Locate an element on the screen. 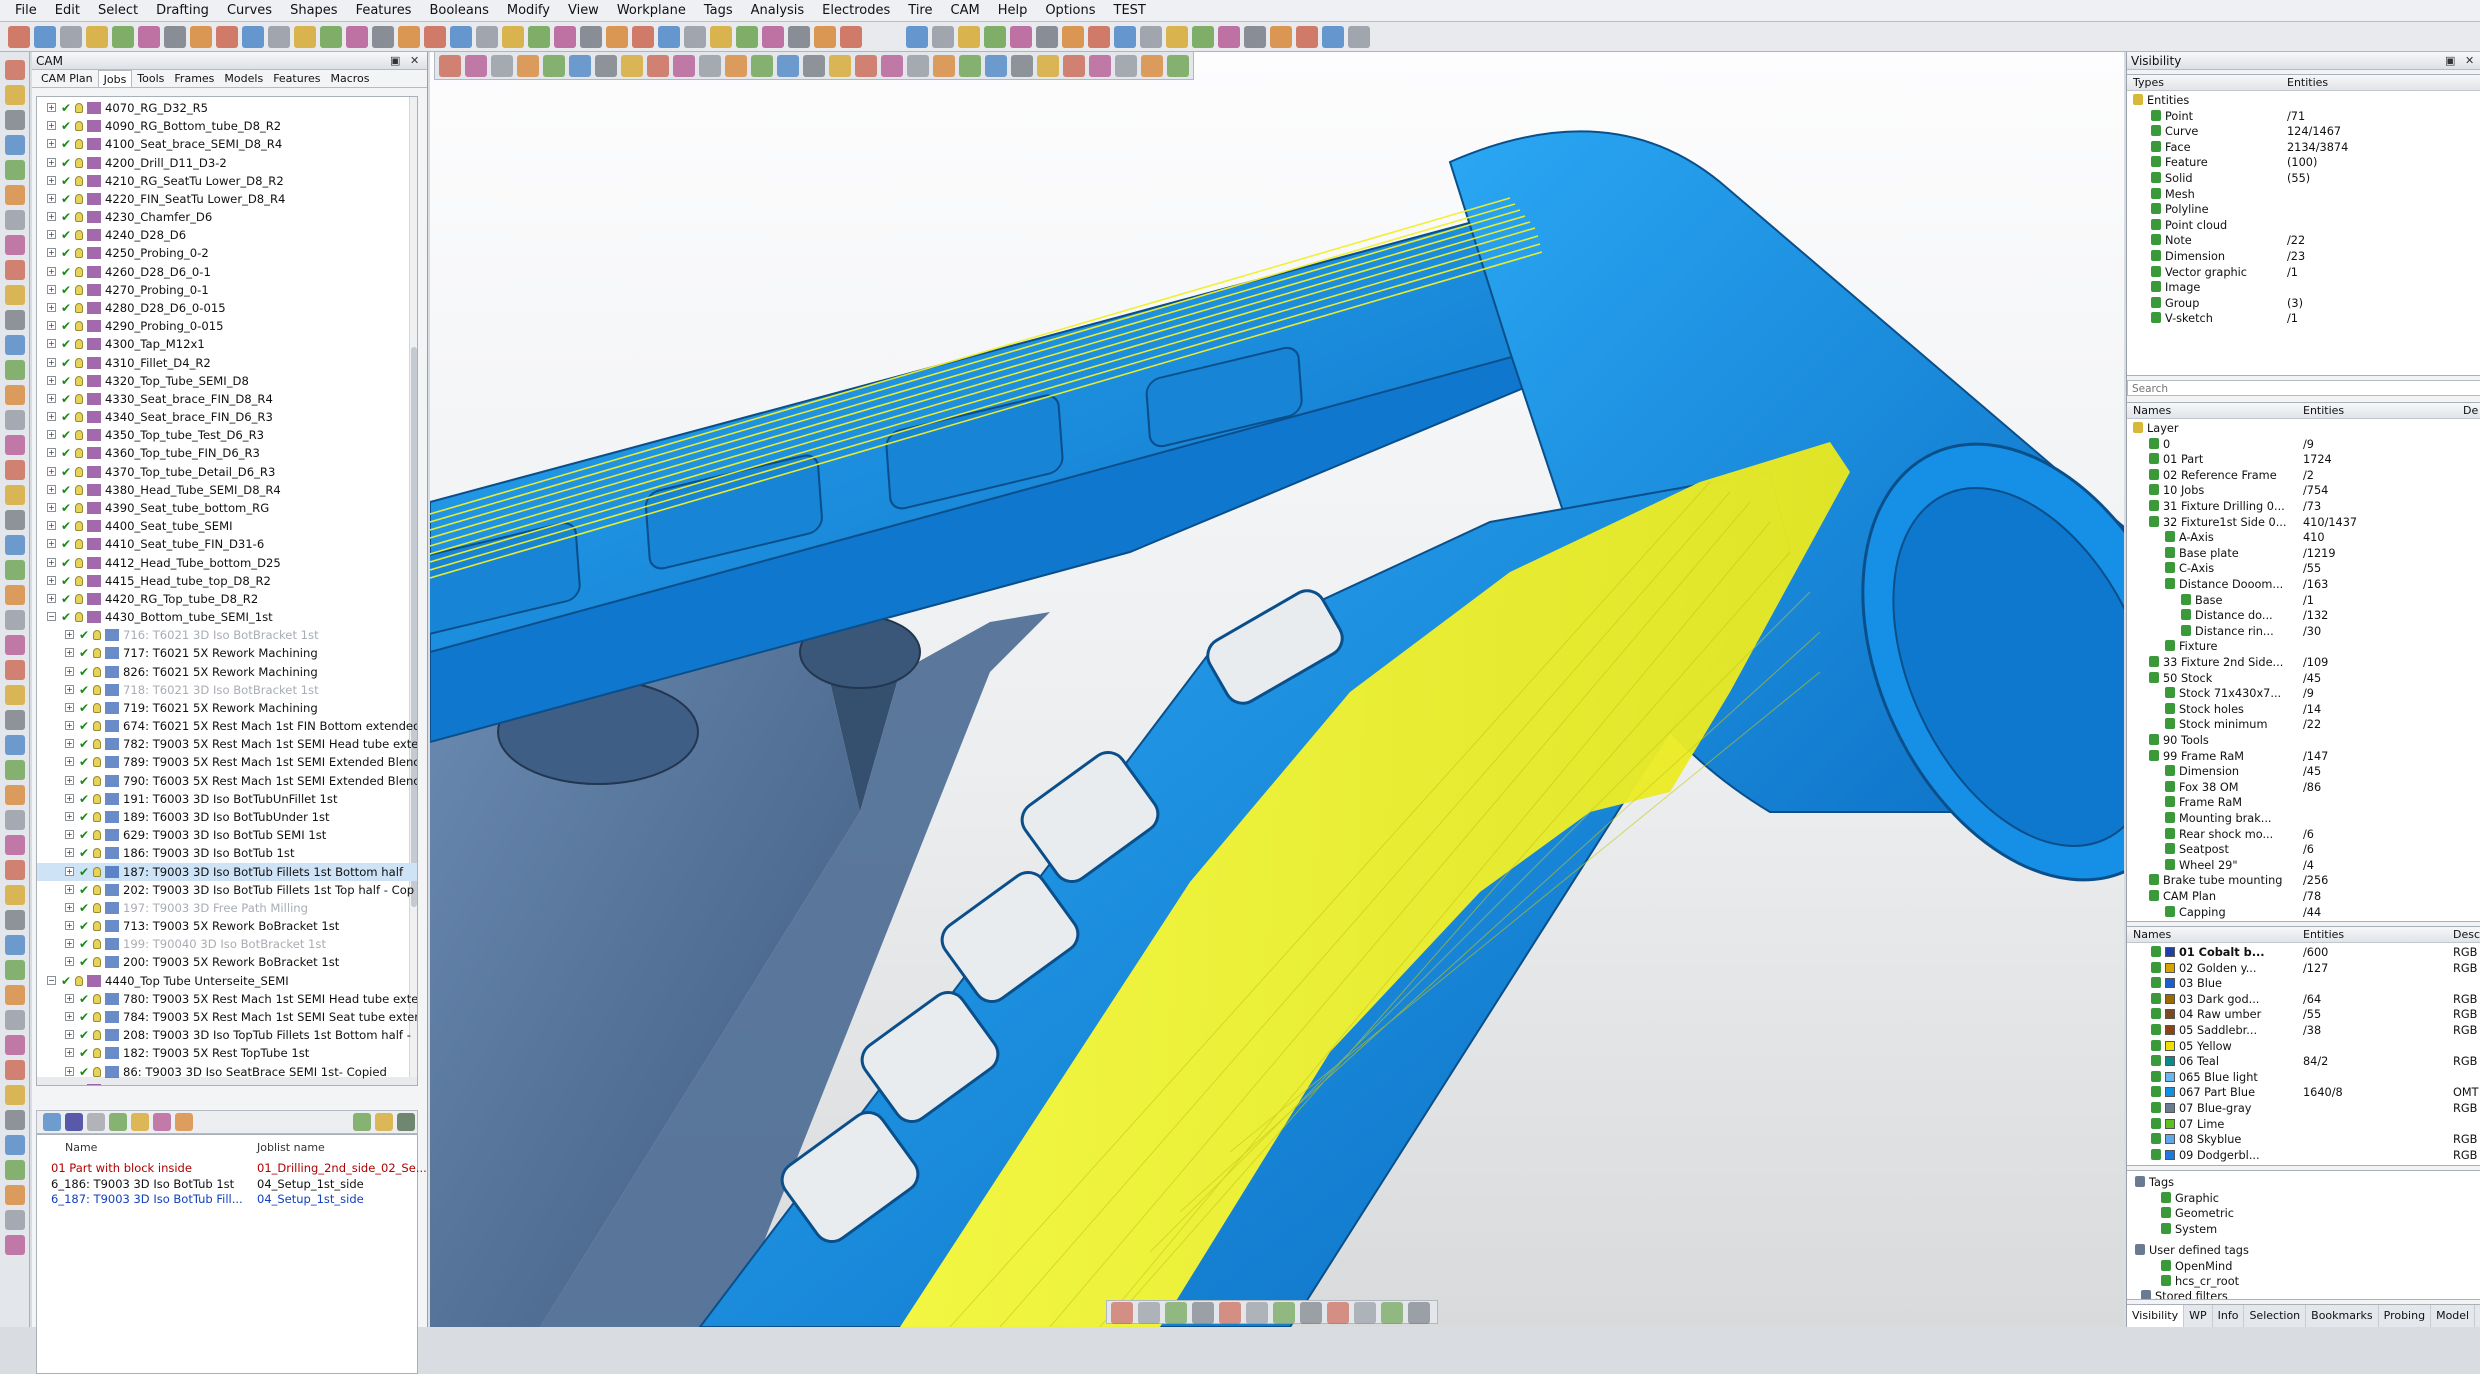 Image resolution: width=2480 pixels, height=1374 pixels. layers-col-names: Names is located at coordinates (2152, 411).